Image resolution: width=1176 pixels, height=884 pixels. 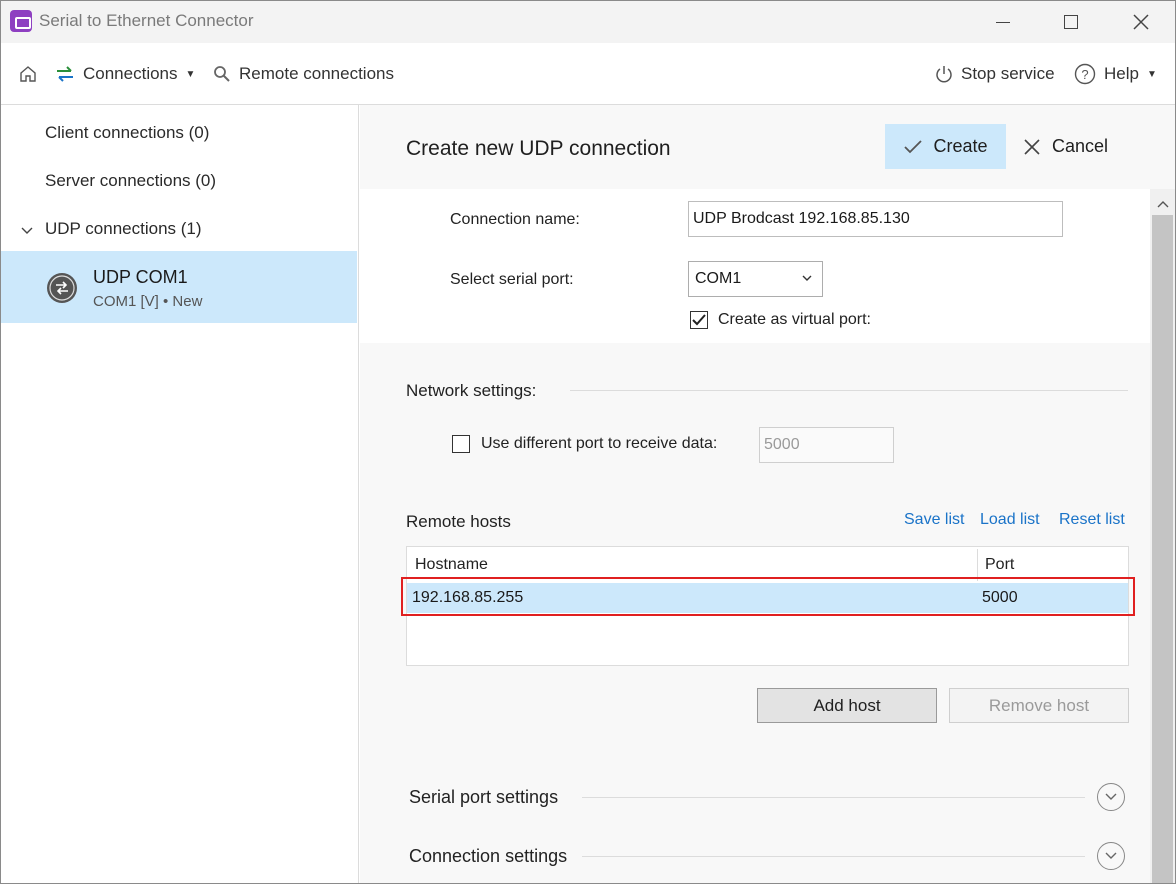 What do you see at coordinates (538, 148) in the screenshot?
I see `page-title: Create new UDP connection` at bounding box center [538, 148].